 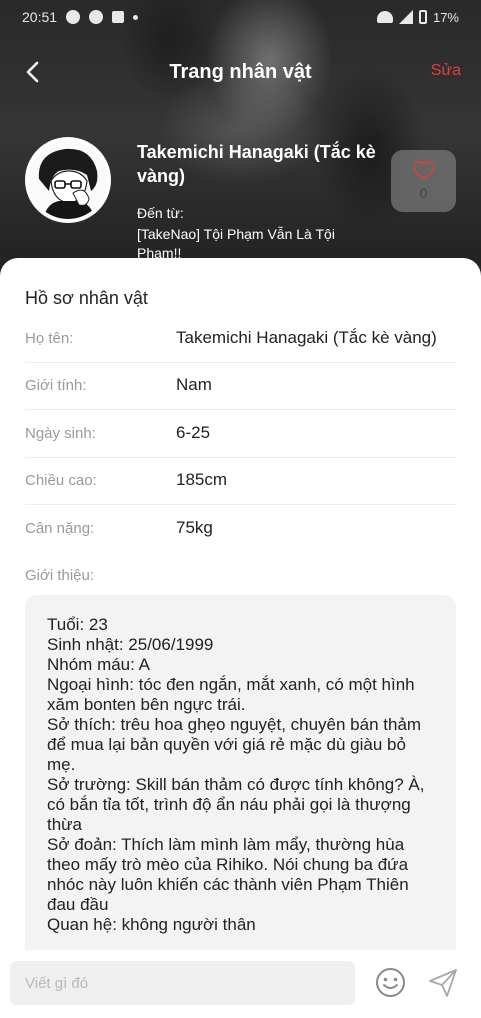 I want to click on dot-icon, so click(x=136, y=17).